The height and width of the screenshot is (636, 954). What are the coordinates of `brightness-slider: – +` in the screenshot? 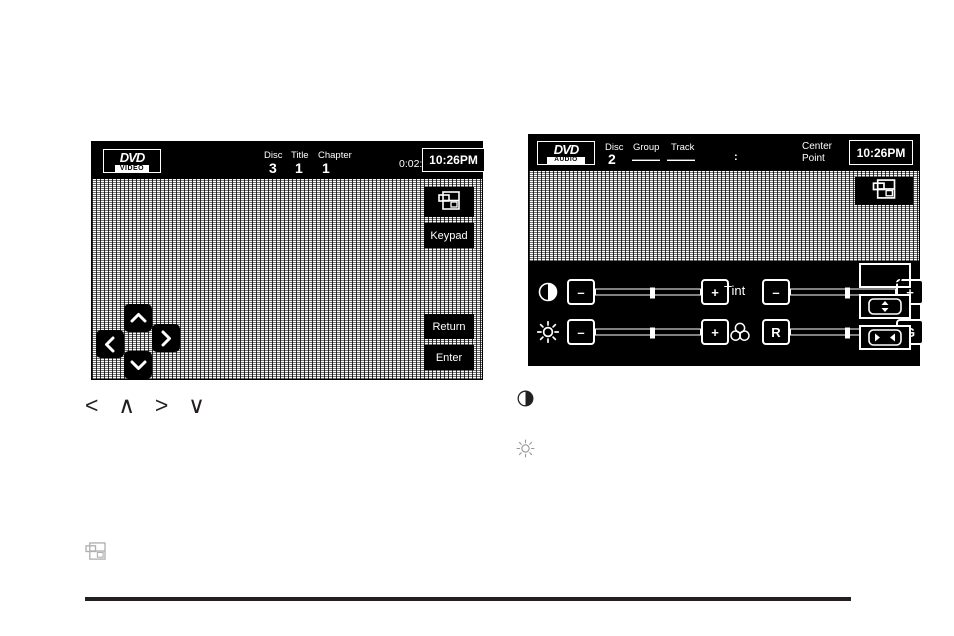 It's located at (639, 332).